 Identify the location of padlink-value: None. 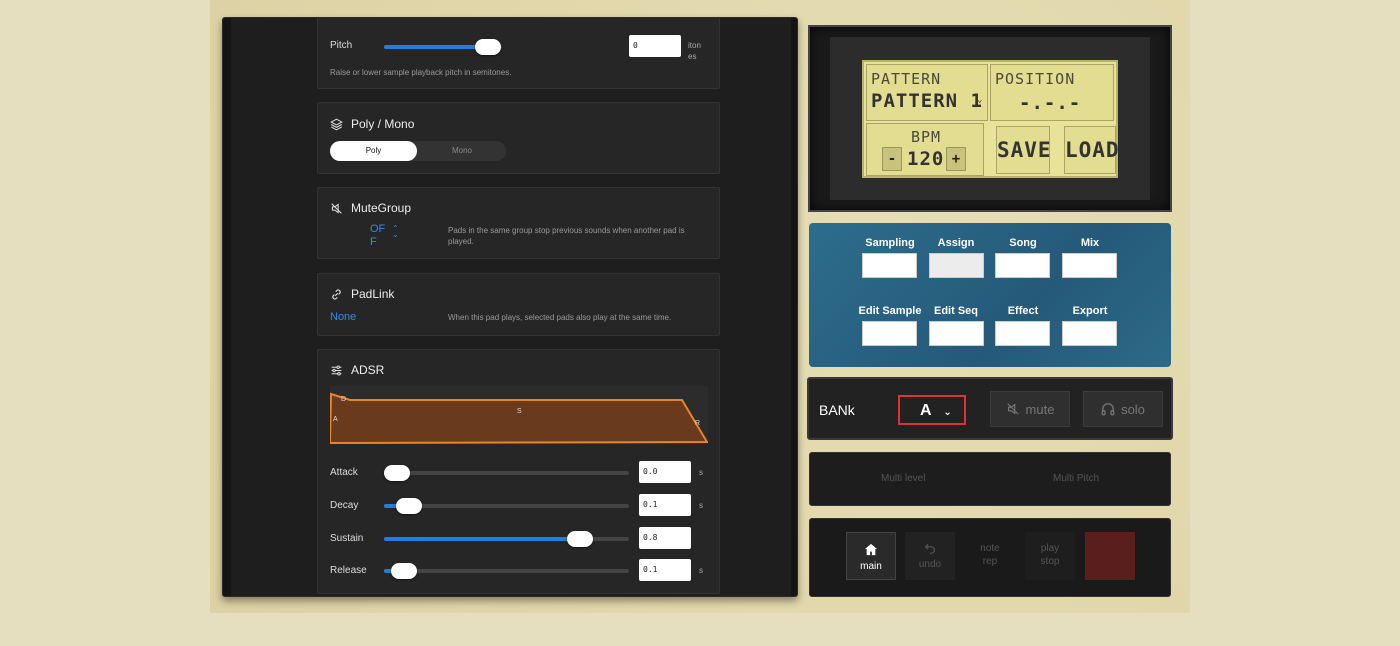
(343, 317).